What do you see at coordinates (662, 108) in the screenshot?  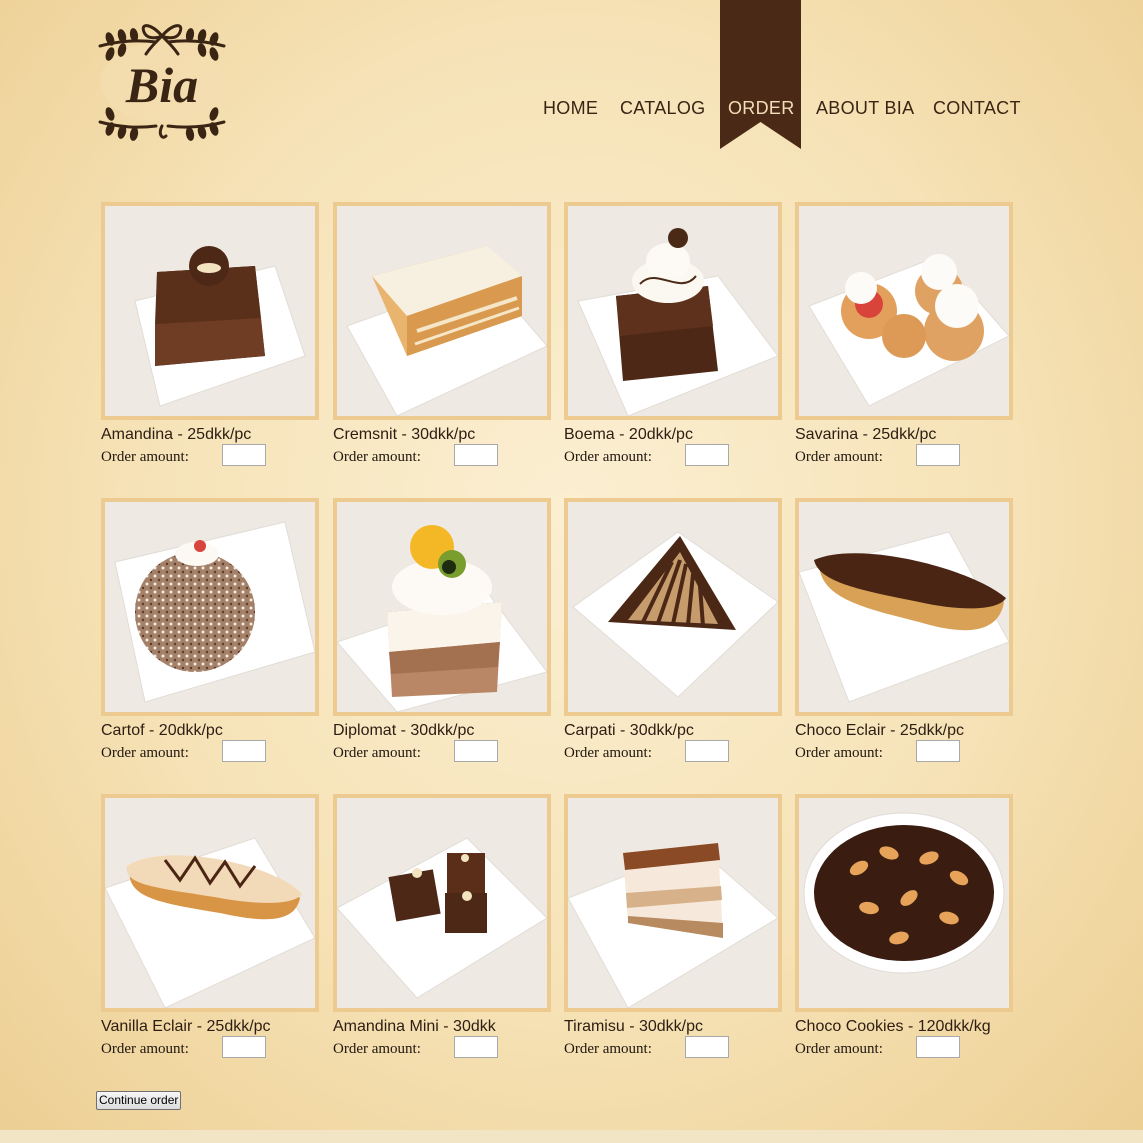 I see `nav-catalog: CATALOG` at bounding box center [662, 108].